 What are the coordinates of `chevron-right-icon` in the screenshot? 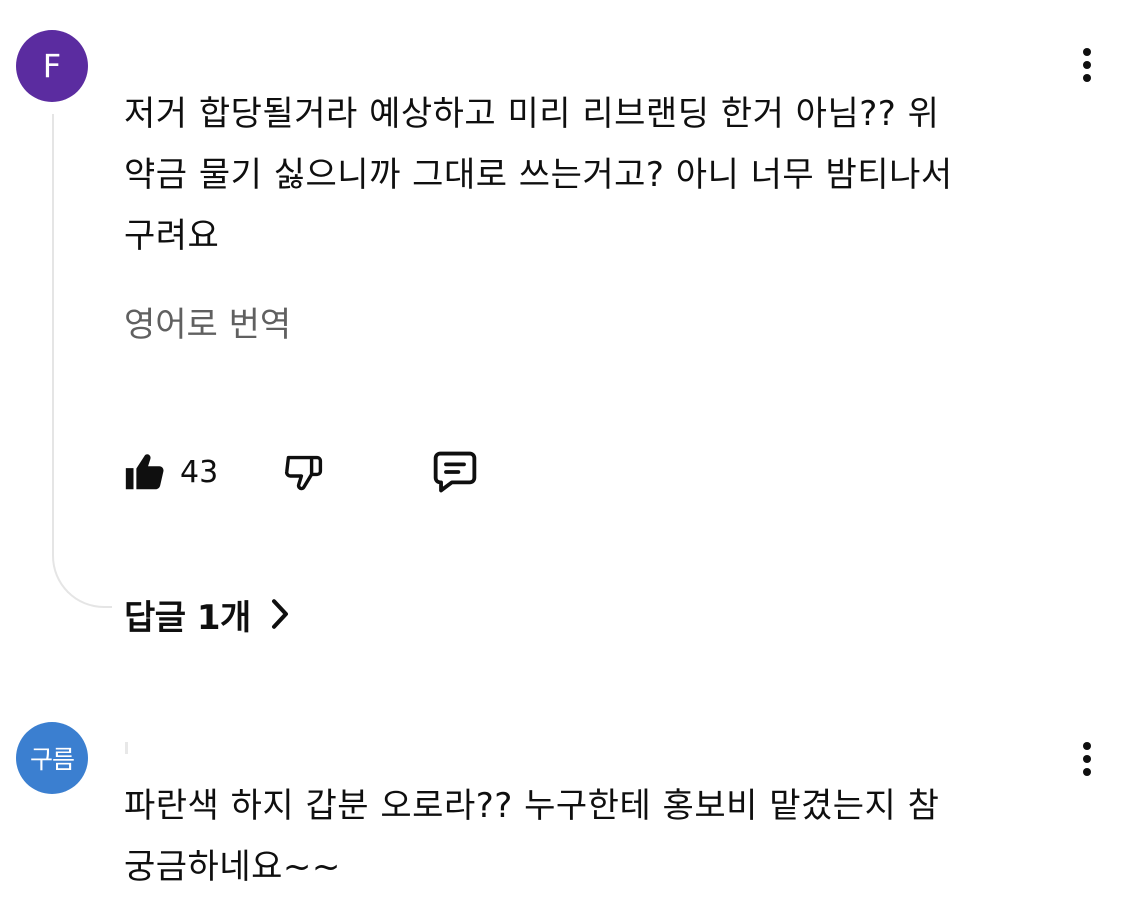 It's located at (280, 614).